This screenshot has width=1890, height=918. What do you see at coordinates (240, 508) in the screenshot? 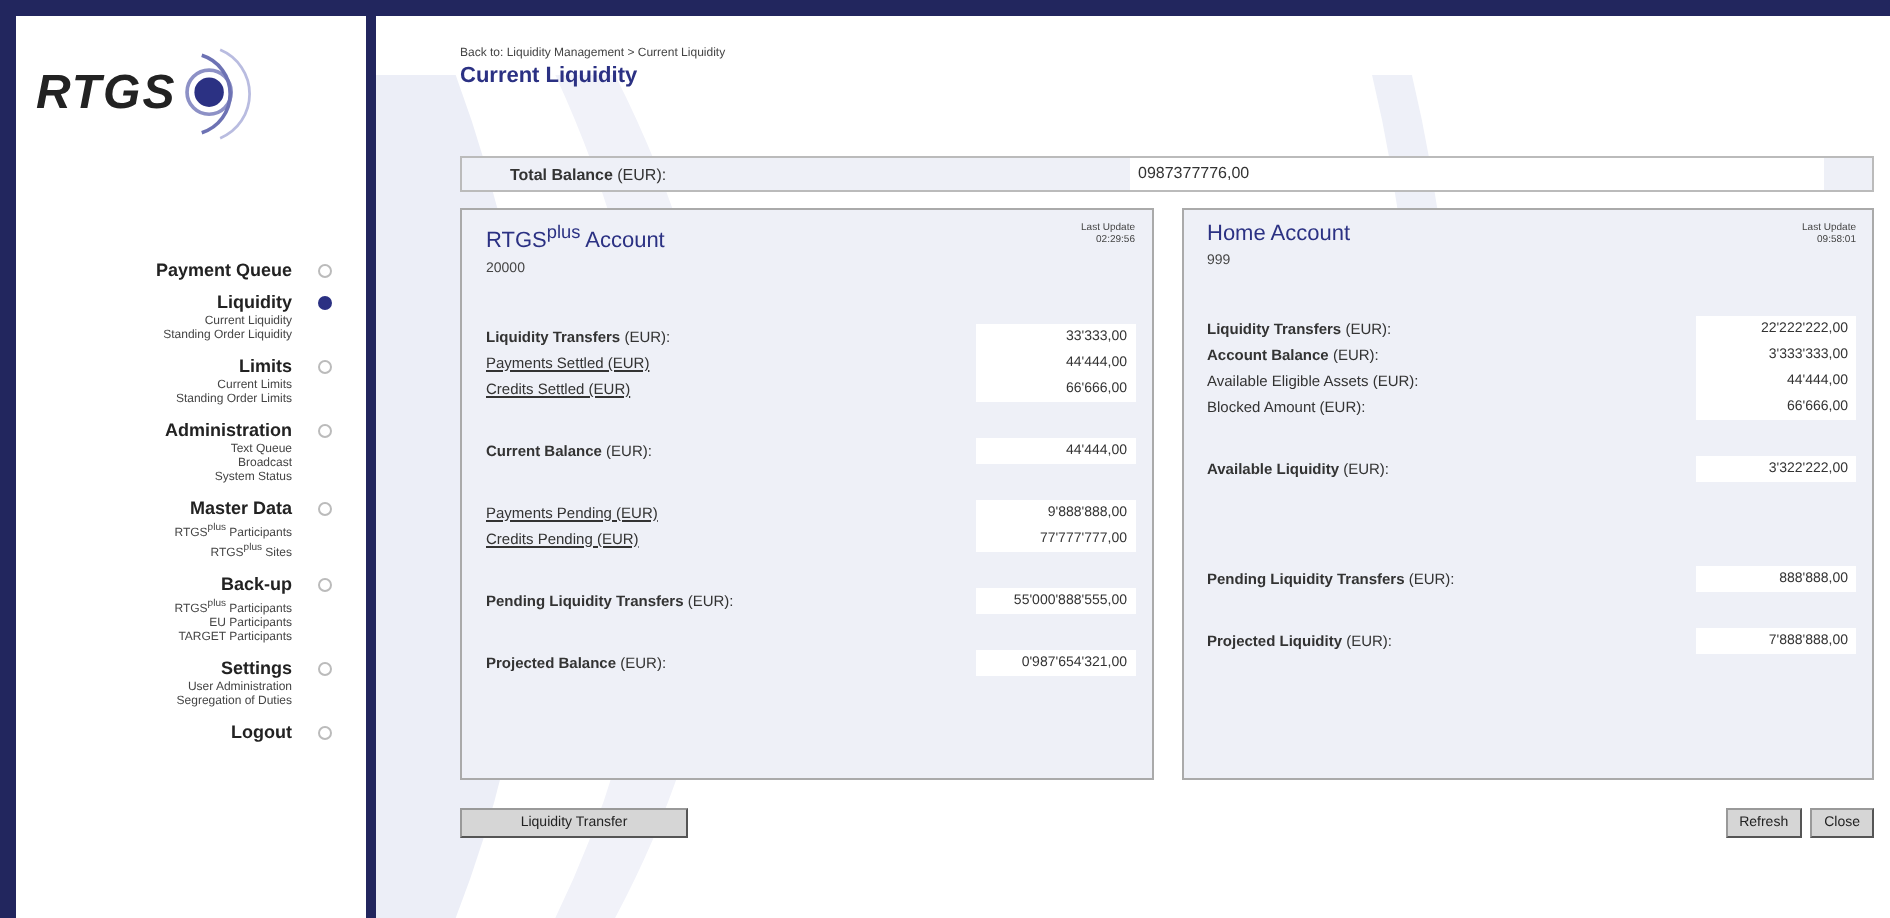
I see `sidebar-item: Master Data` at bounding box center [240, 508].